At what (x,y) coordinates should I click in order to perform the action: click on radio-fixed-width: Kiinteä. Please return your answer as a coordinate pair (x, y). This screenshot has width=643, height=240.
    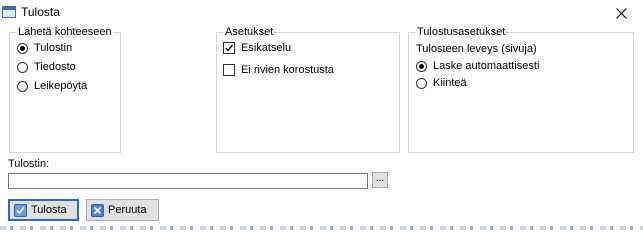
    Looking at the image, I should click on (441, 83).